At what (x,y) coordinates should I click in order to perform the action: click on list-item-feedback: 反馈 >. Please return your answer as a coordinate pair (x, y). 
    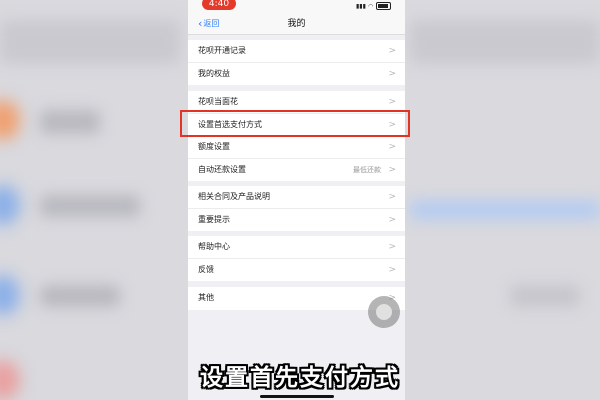
    Looking at the image, I should click on (296, 270).